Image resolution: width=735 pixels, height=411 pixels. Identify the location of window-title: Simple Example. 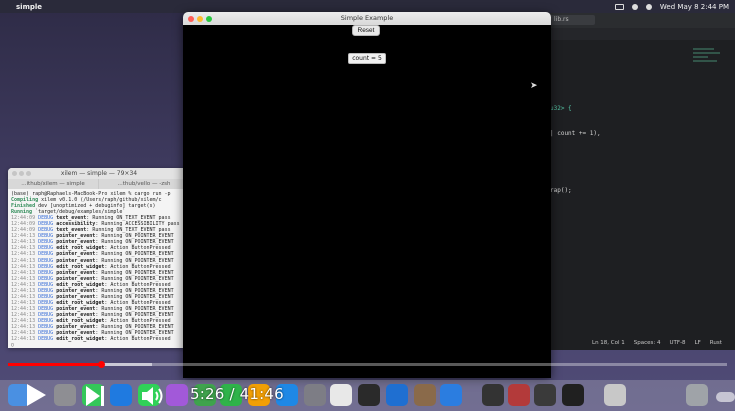
(367, 18).